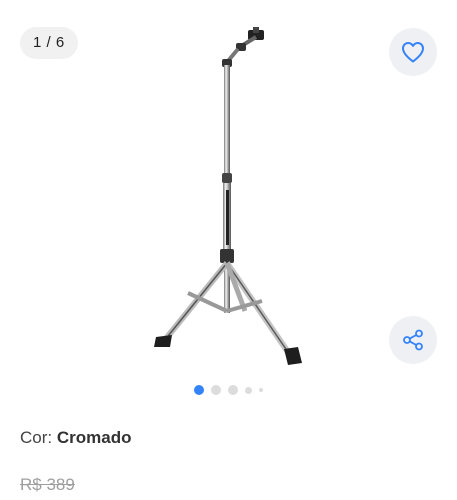 This screenshot has width=457, height=500. What do you see at coordinates (49, 43) in the screenshot?
I see `image-counter: 1 / 6` at bounding box center [49, 43].